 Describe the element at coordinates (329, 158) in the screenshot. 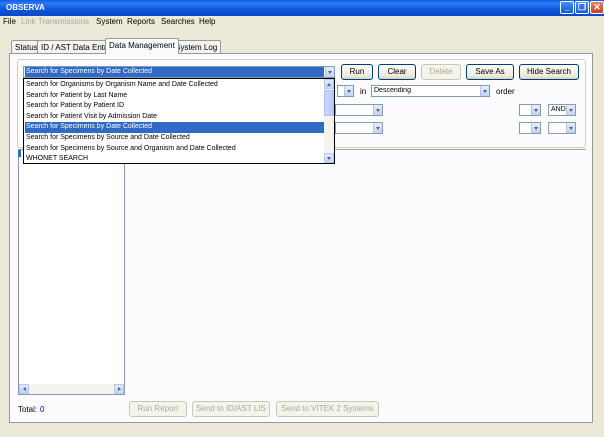

I see `scroll-down-icon` at that location.